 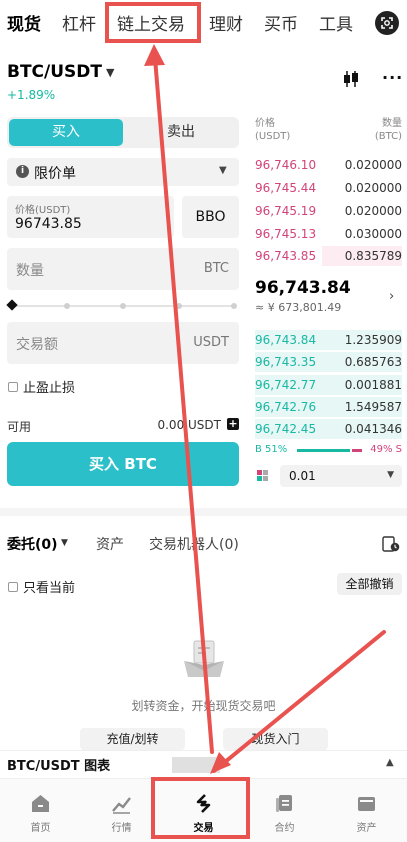 I want to click on tab-trading-bots: 交易机器人(0), so click(x=194, y=544).